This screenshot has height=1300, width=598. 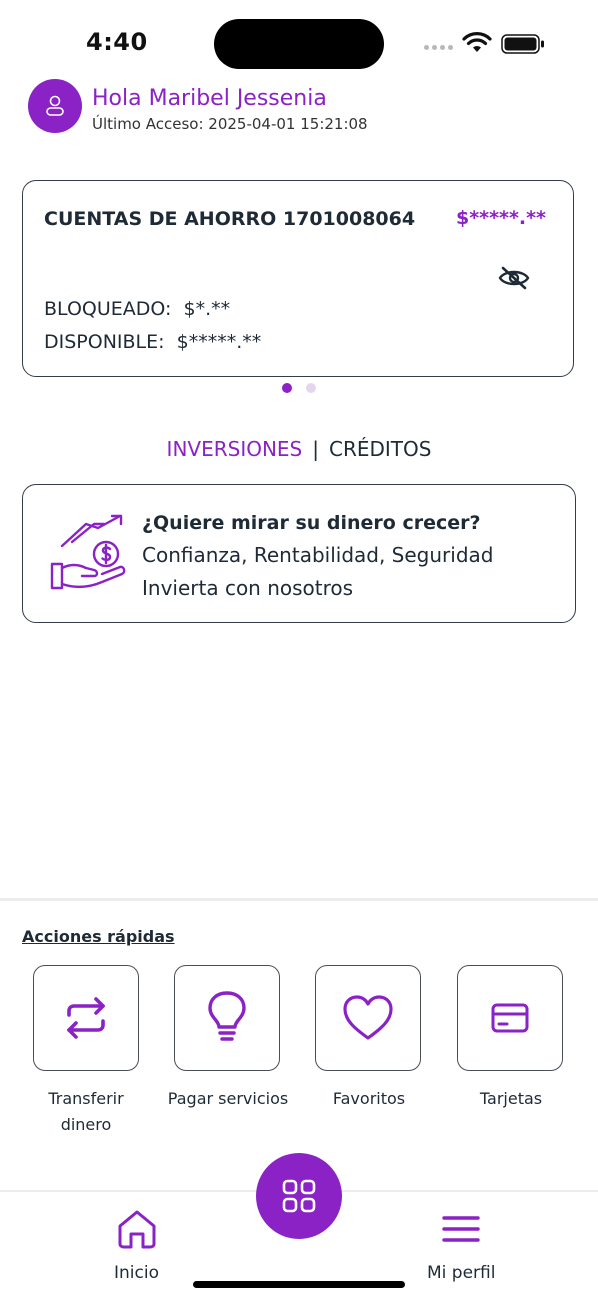 What do you see at coordinates (137, 1229) in the screenshot?
I see `home-icon` at bounding box center [137, 1229].